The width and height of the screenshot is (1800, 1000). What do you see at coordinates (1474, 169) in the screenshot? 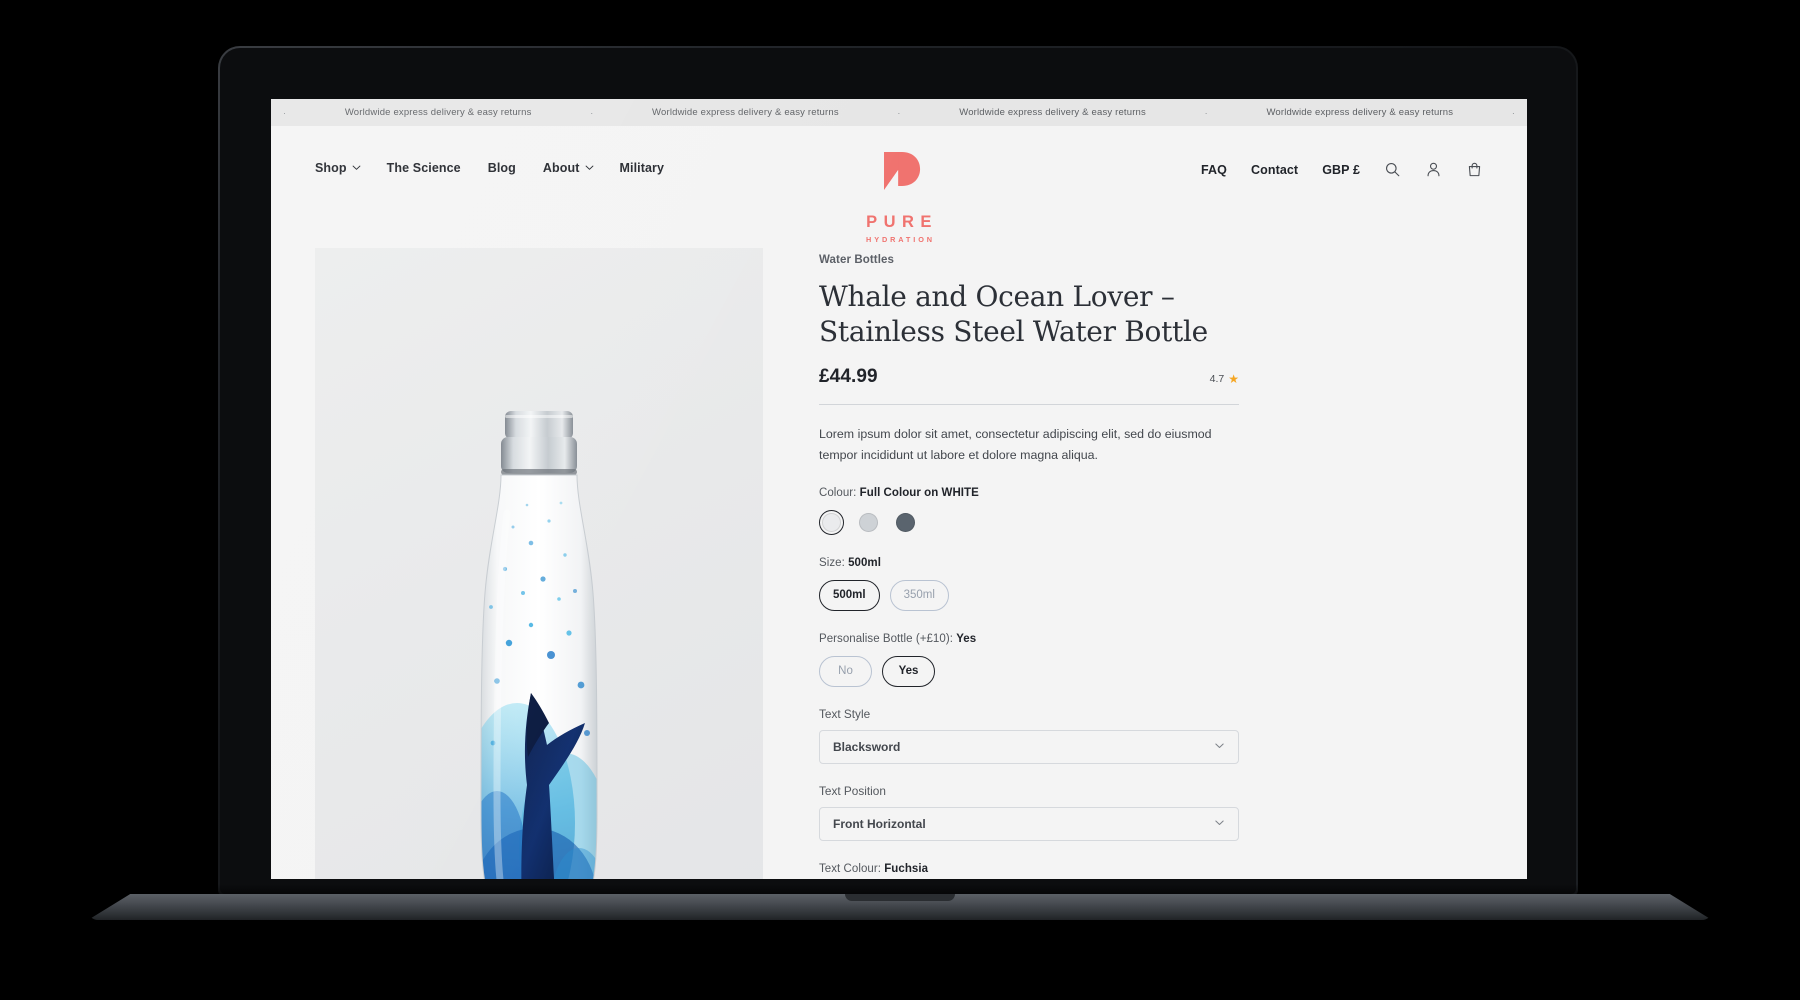
I see `cart-icon` at bounding box center [1474, 169].